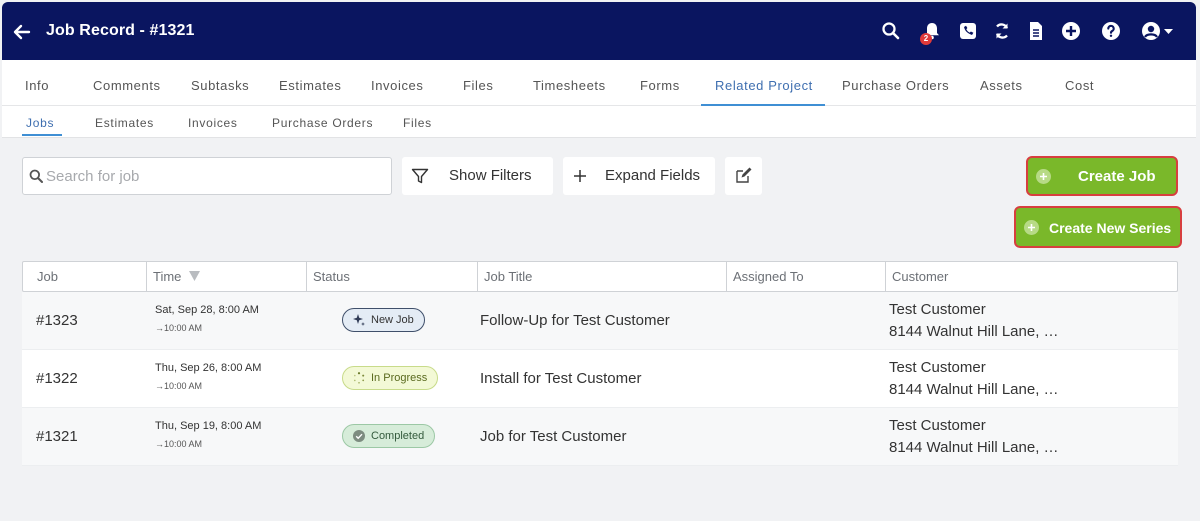 This screenshot has height=521, width=1200. I want to click on status-text: New Job, so click(392, 320).